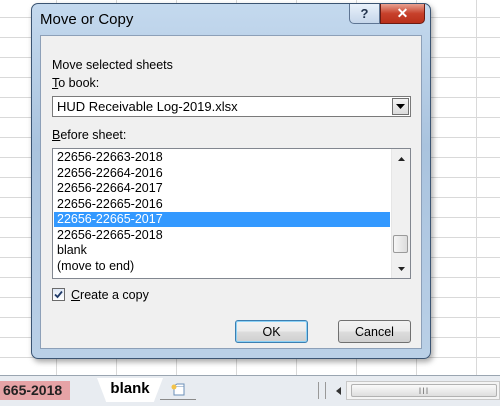 This screenshot has width=500, height=406. I want to click on sheet-tab-prev: 665-2018, so click(35, 390).